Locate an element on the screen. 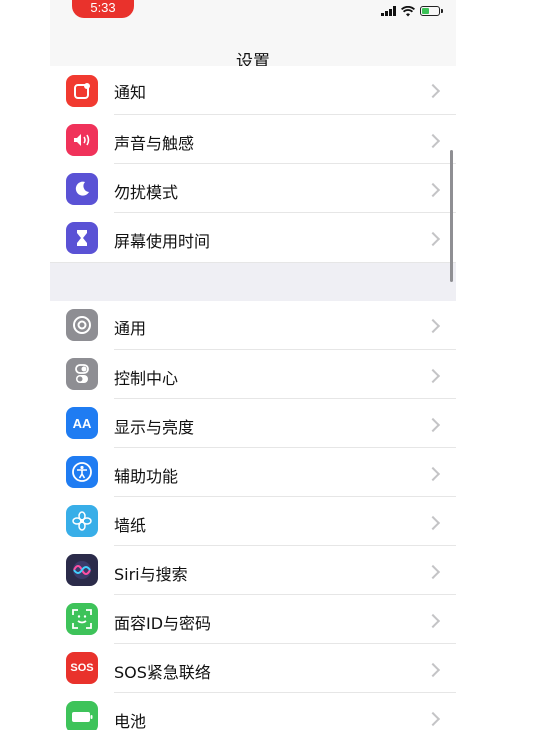  settings-row-label: 控制中心 is located at coordinates (146, 378).